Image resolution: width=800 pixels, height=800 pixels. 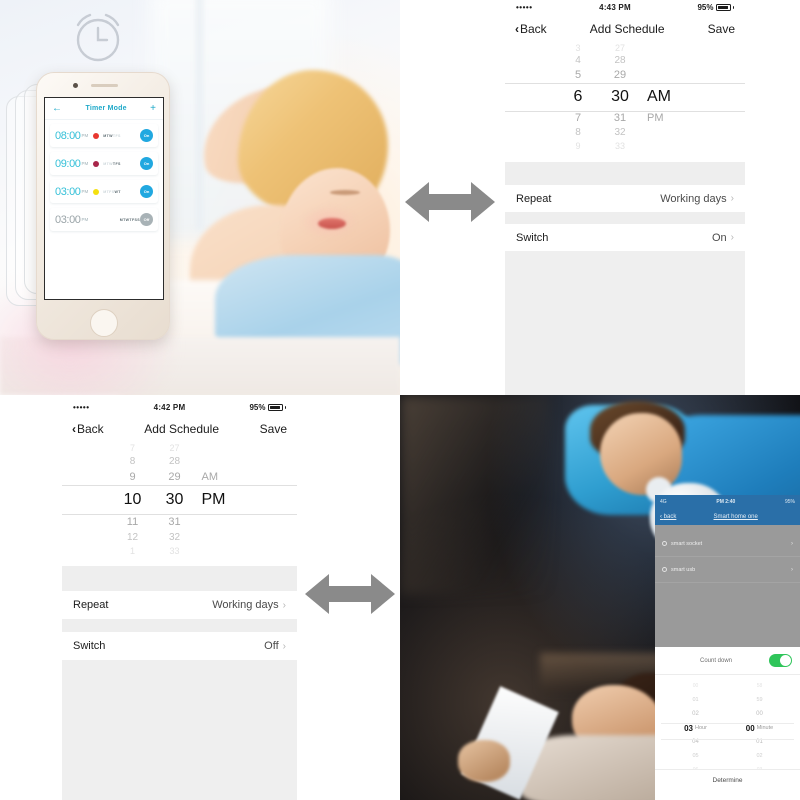 What do you see at coordinates (760, 714) in the screenshot?
I see `minute-option: 00` at bounding box center [760, 714].